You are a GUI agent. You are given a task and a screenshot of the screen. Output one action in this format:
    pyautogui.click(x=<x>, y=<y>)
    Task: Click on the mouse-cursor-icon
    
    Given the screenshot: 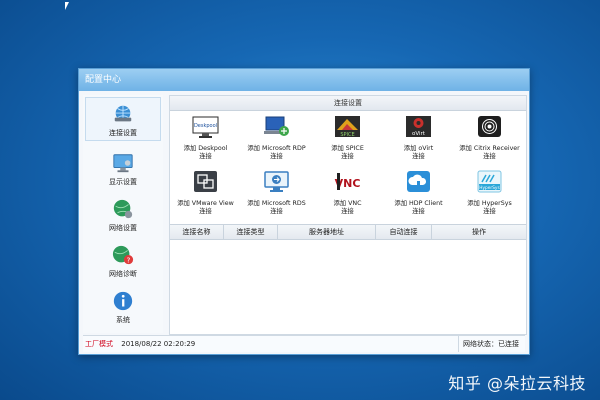 What is the action you would take?
    pyautogui.click(x=67, y=6)
    